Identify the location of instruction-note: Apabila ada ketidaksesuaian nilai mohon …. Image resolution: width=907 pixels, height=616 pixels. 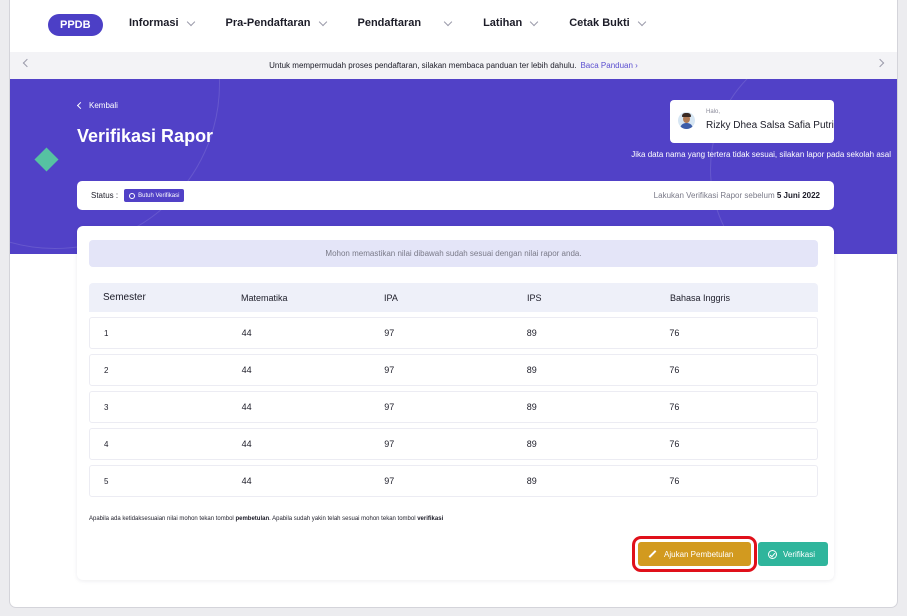
(266, 519).